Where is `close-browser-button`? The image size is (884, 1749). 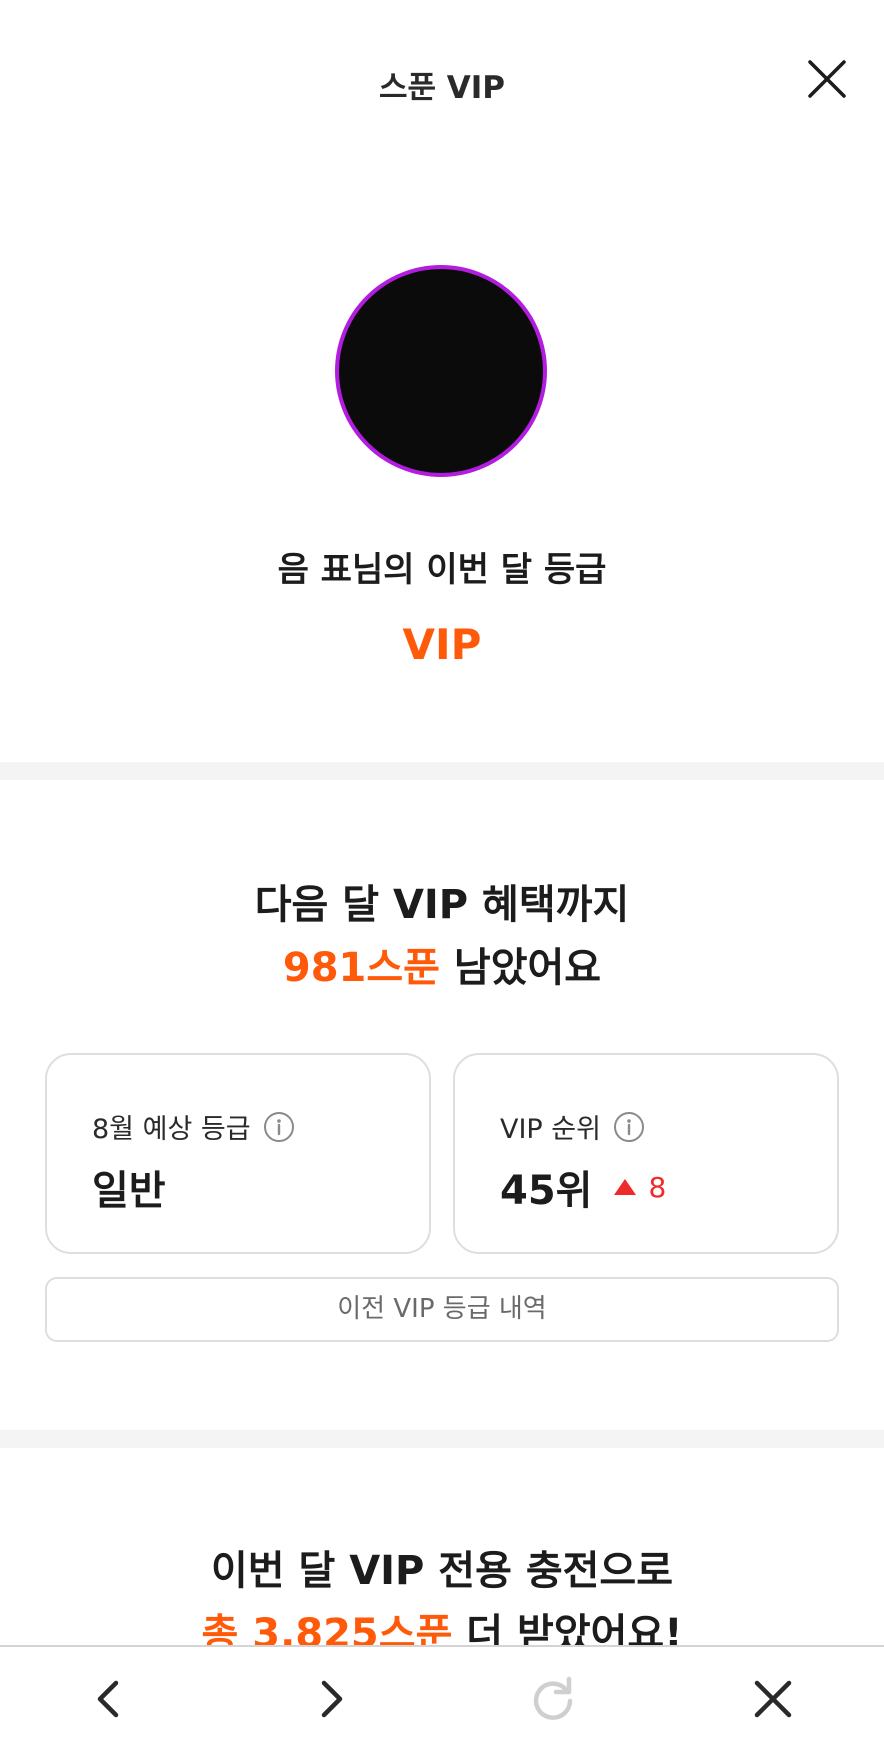
close-browser-button is located at coordinates (773, 1699).